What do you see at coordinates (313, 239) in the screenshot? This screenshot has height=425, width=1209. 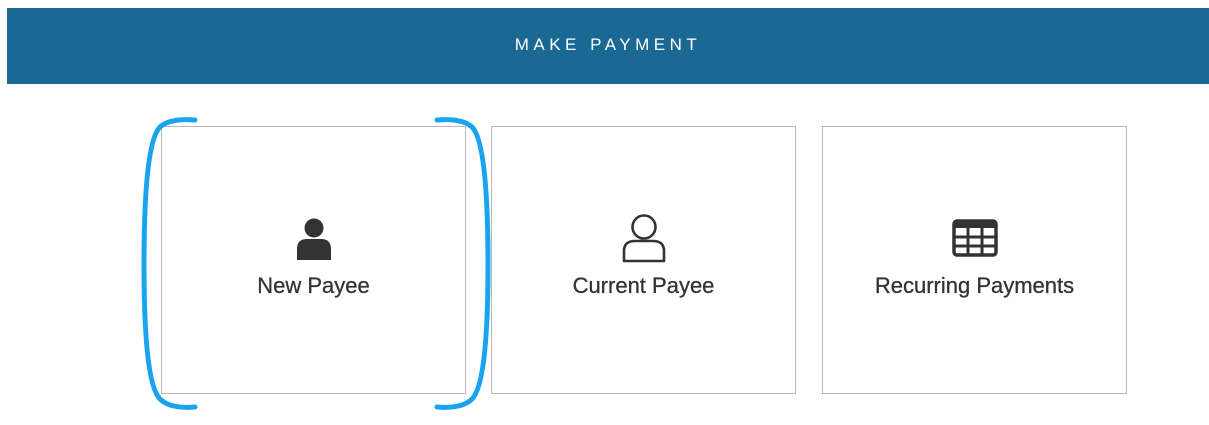 I see `user-filled-icon` at bounding box center [313, 239].